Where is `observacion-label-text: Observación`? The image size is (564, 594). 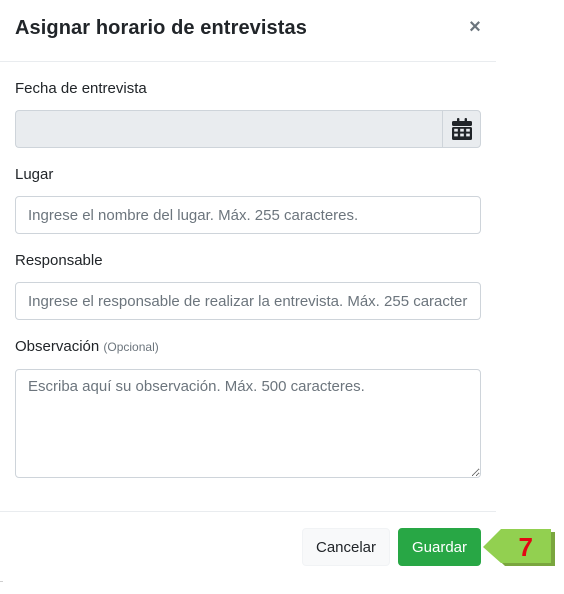
observacion-label-text: Observación is located at coordinates (57, 346).